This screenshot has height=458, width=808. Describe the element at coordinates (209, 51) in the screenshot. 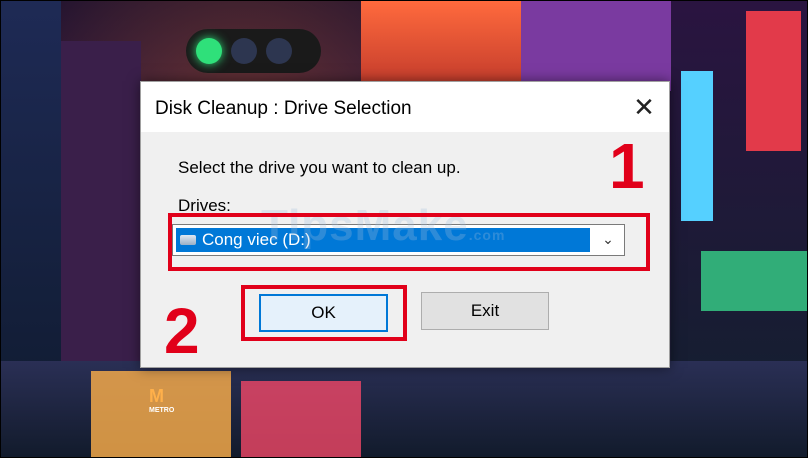

I see `green-lamp` at that location.